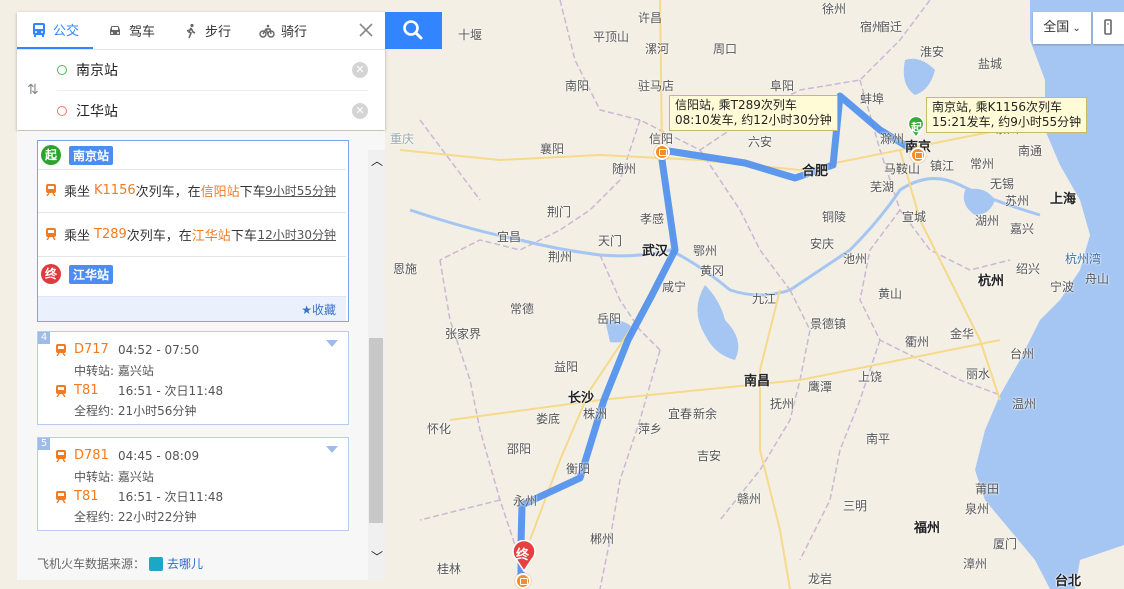 This screenshot has width=1124, height=589. Describe the element at coordinates (243, 236) in the screenshot. I see `step2-suffix: 下车` at that location.